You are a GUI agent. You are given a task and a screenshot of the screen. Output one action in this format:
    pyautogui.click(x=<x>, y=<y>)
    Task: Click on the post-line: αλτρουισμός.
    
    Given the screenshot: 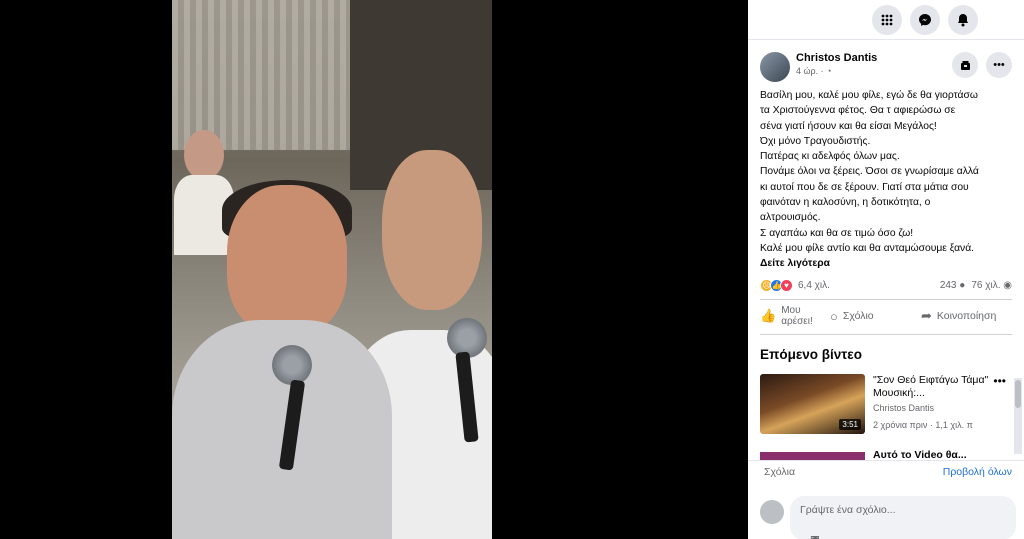 What is the action you would take?
    pyautogui.click(x=790, y=218)
    